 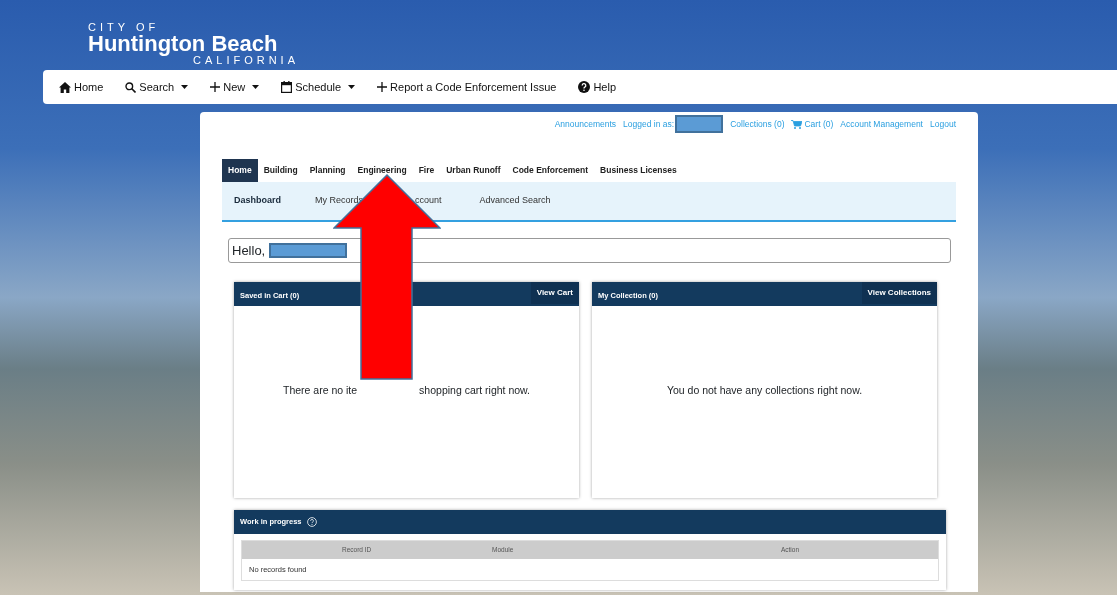 What do you see at coordinates (554, 293) in the screenshot?
I see `view-button: View Cart` at bounding box center [554, 293].